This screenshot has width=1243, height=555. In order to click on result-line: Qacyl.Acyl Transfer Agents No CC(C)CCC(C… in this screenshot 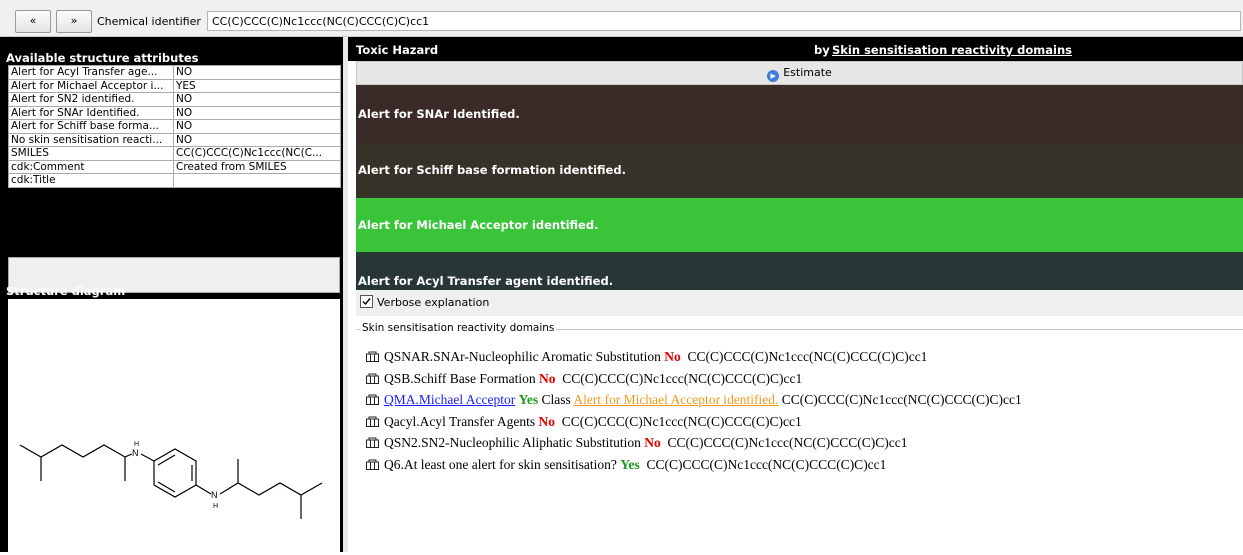, I will do `click(694, 422)`.